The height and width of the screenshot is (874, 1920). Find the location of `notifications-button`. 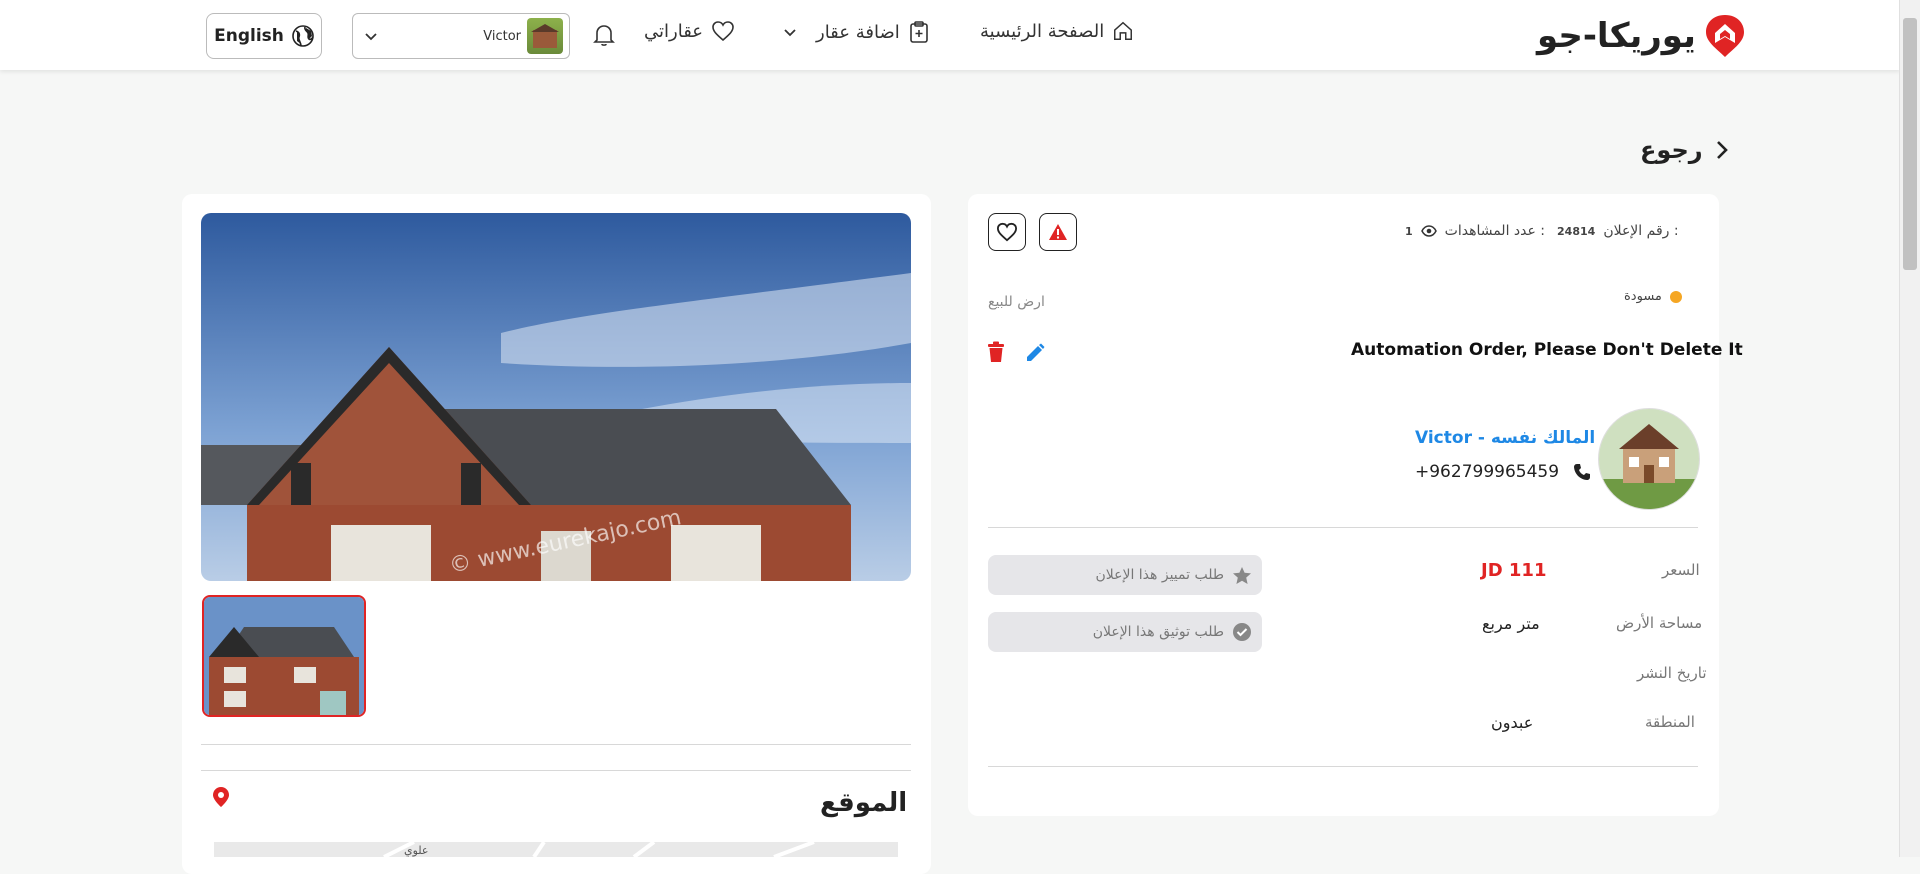

notifications-button is located at coordinates (604, 37).